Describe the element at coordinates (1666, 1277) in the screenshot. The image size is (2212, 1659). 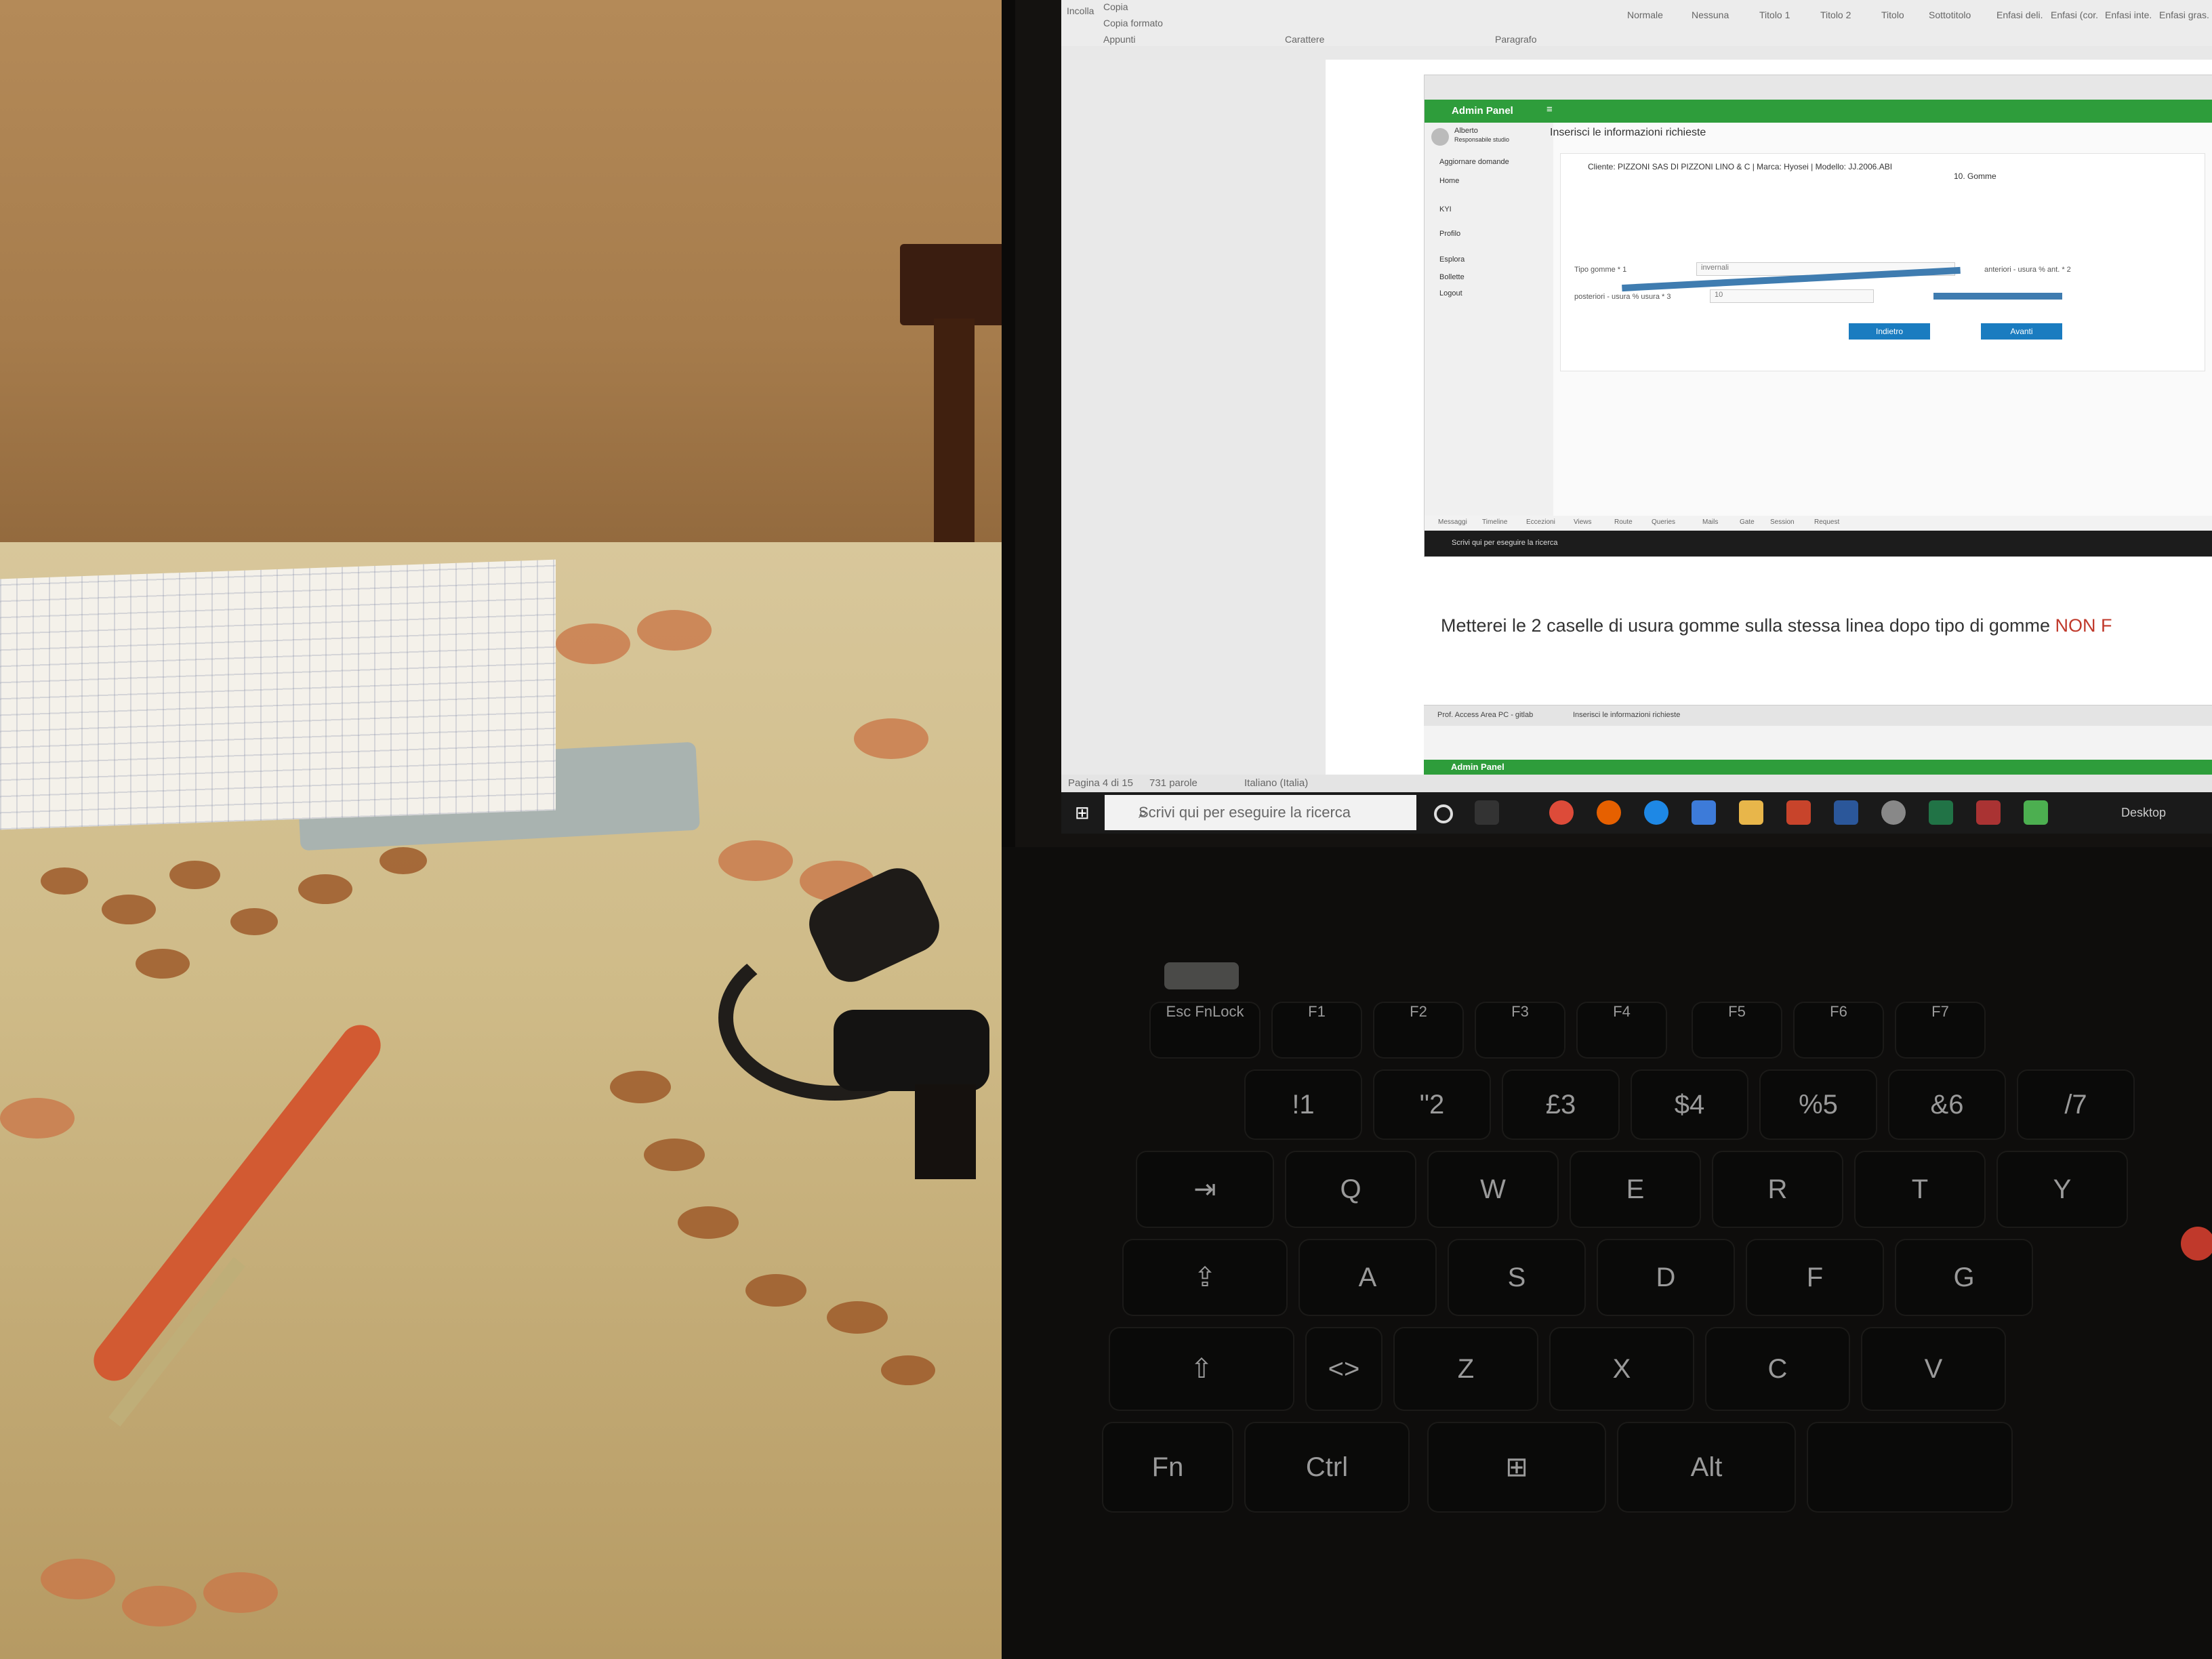
I see `key-d: D` at that location.